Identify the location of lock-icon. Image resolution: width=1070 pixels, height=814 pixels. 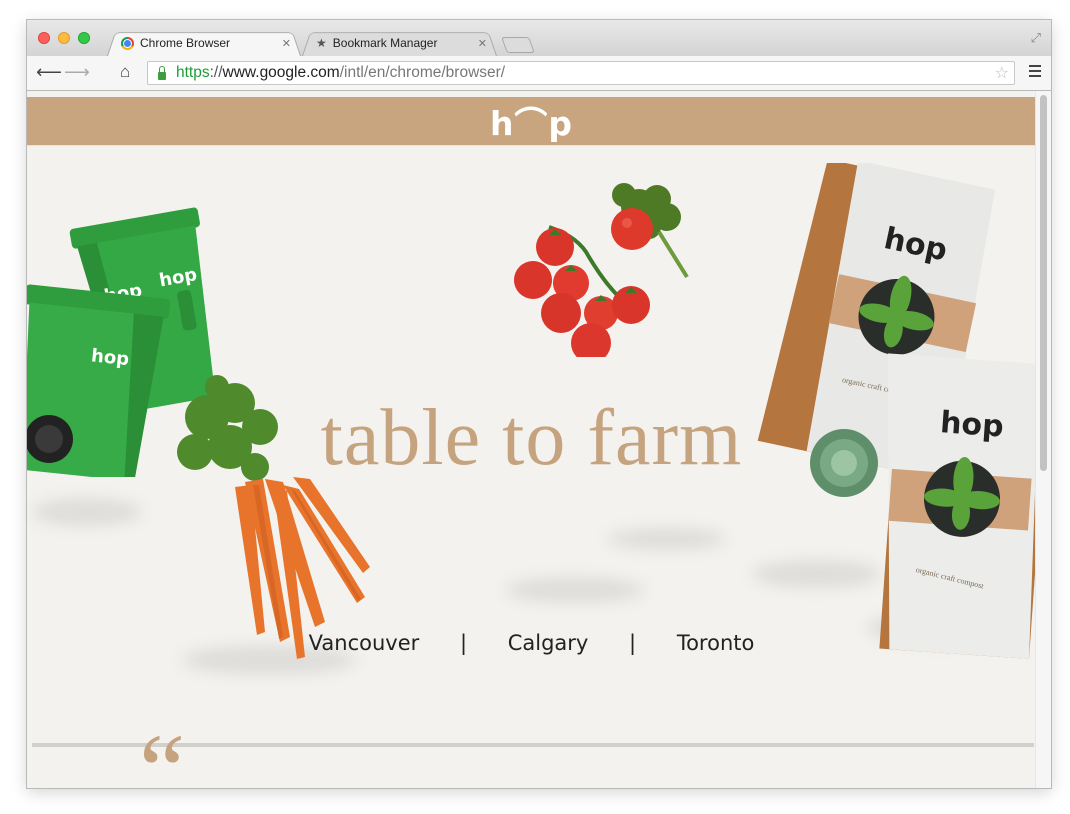
(162, 73).